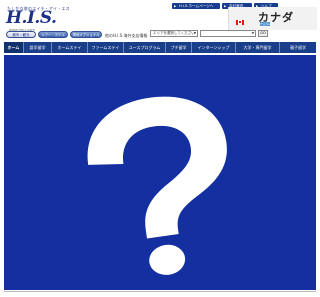 Image resolution: width=320 pixels, height=297 pixels. What do you see at coordinates (179, 47) in the screenshot?
I see `nav-petit-study: プチ留学` at bounding box center [179, 47].